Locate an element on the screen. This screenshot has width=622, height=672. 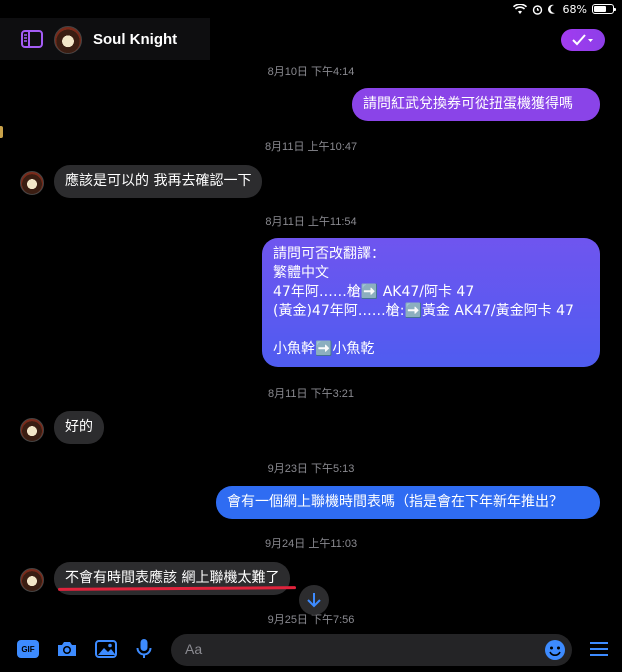
message-line: 繁體中文 is located at coordinates (301, 273).